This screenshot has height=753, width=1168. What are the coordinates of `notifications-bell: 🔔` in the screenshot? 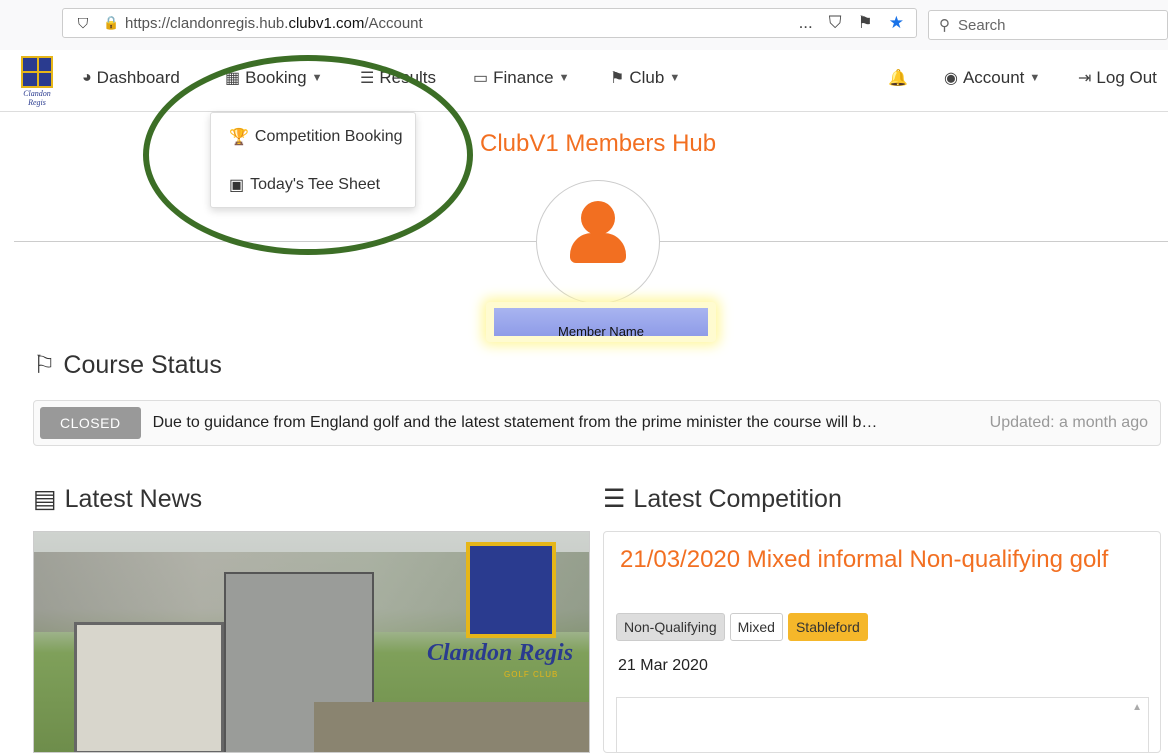 It's located at (898, 78).